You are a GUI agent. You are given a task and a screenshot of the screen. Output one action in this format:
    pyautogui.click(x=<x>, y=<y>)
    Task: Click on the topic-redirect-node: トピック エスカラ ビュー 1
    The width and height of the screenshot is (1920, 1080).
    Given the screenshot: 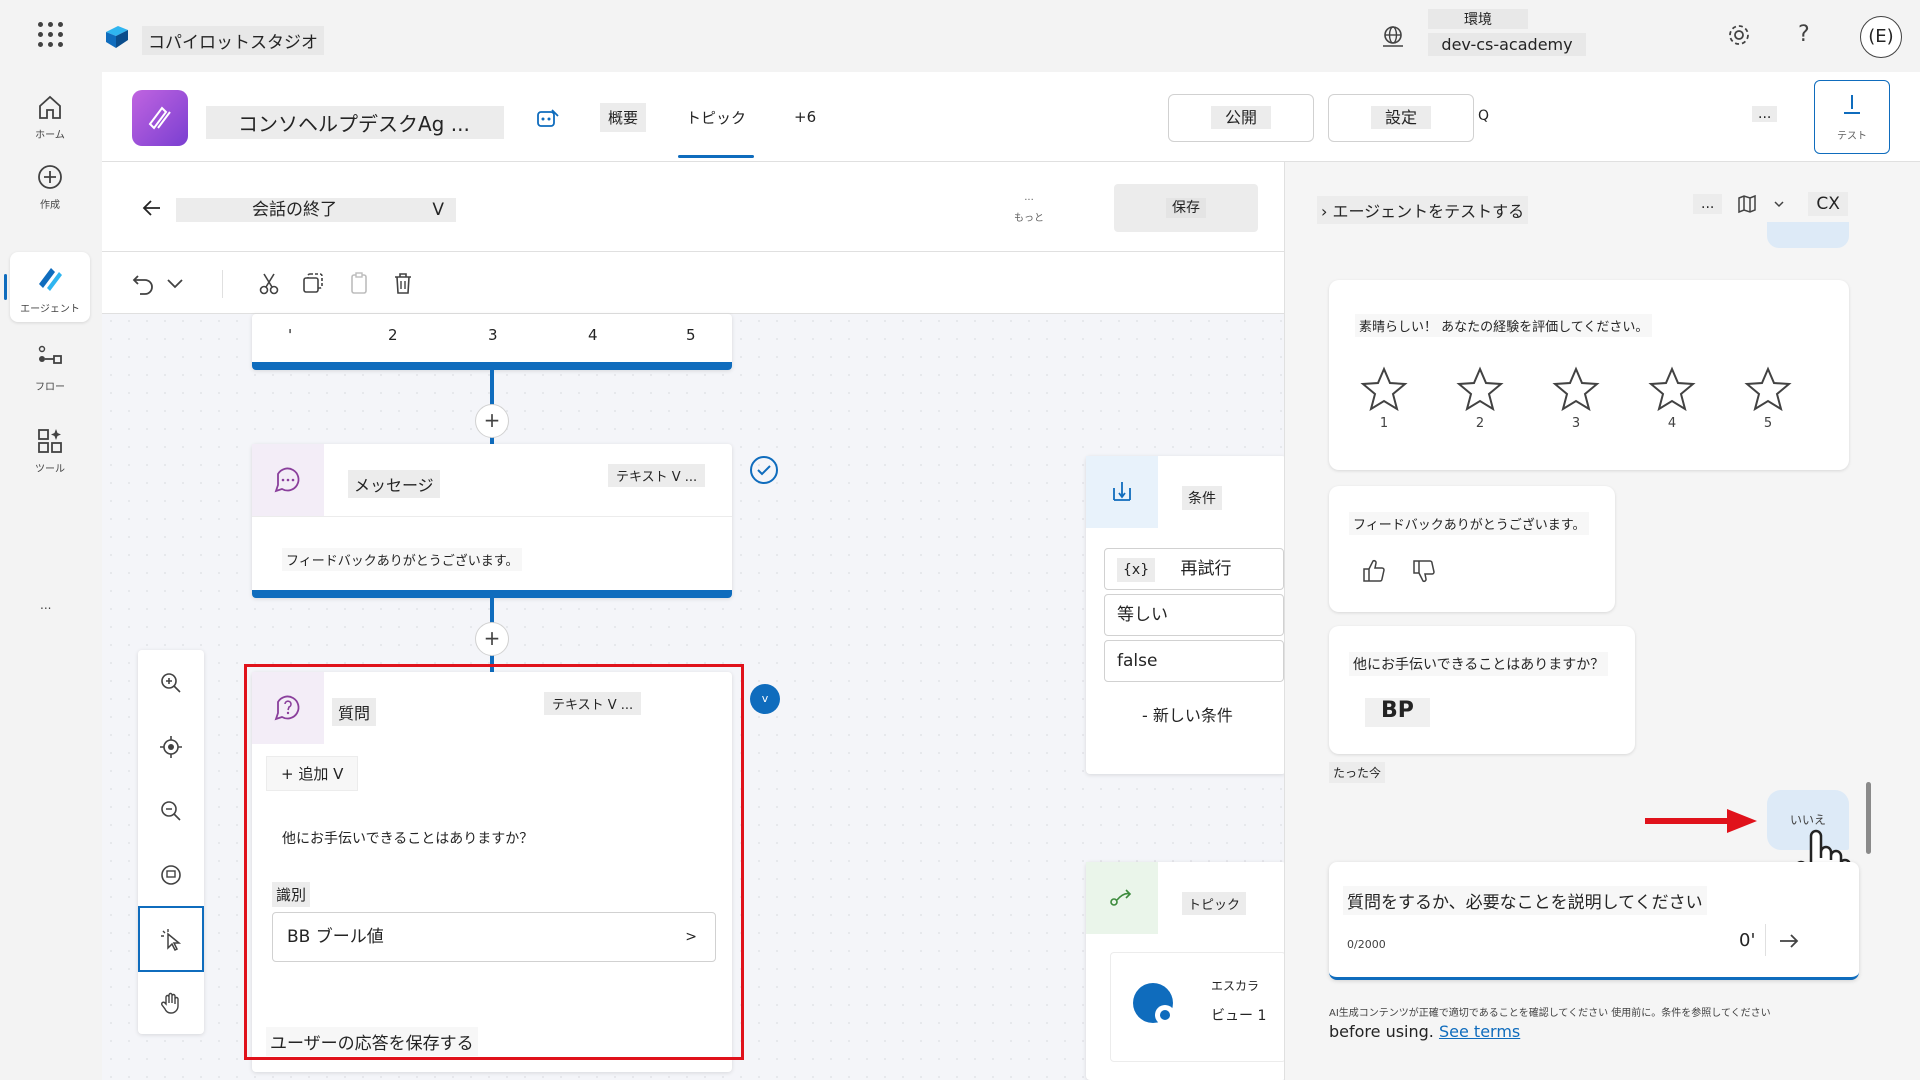 What is the action you would take?
    pyautogui.click(x=1185, y=971)
    